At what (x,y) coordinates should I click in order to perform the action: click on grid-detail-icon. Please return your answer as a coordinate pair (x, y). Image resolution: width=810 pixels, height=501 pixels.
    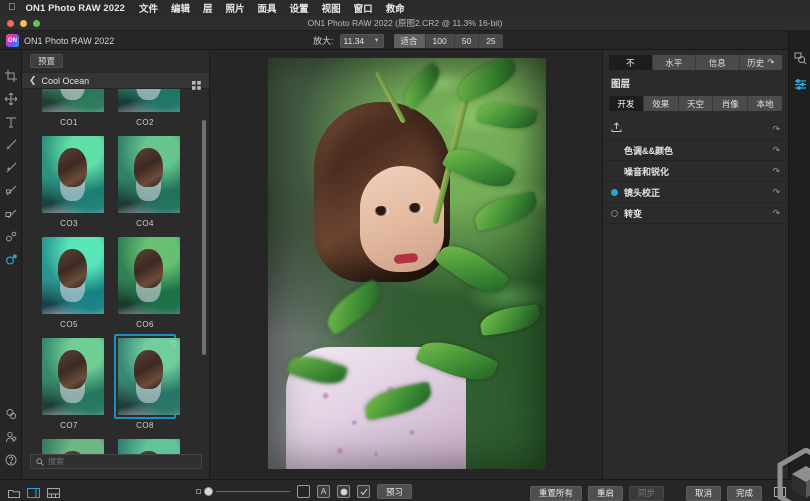
    Looking at the image, I should click on (53, 493).